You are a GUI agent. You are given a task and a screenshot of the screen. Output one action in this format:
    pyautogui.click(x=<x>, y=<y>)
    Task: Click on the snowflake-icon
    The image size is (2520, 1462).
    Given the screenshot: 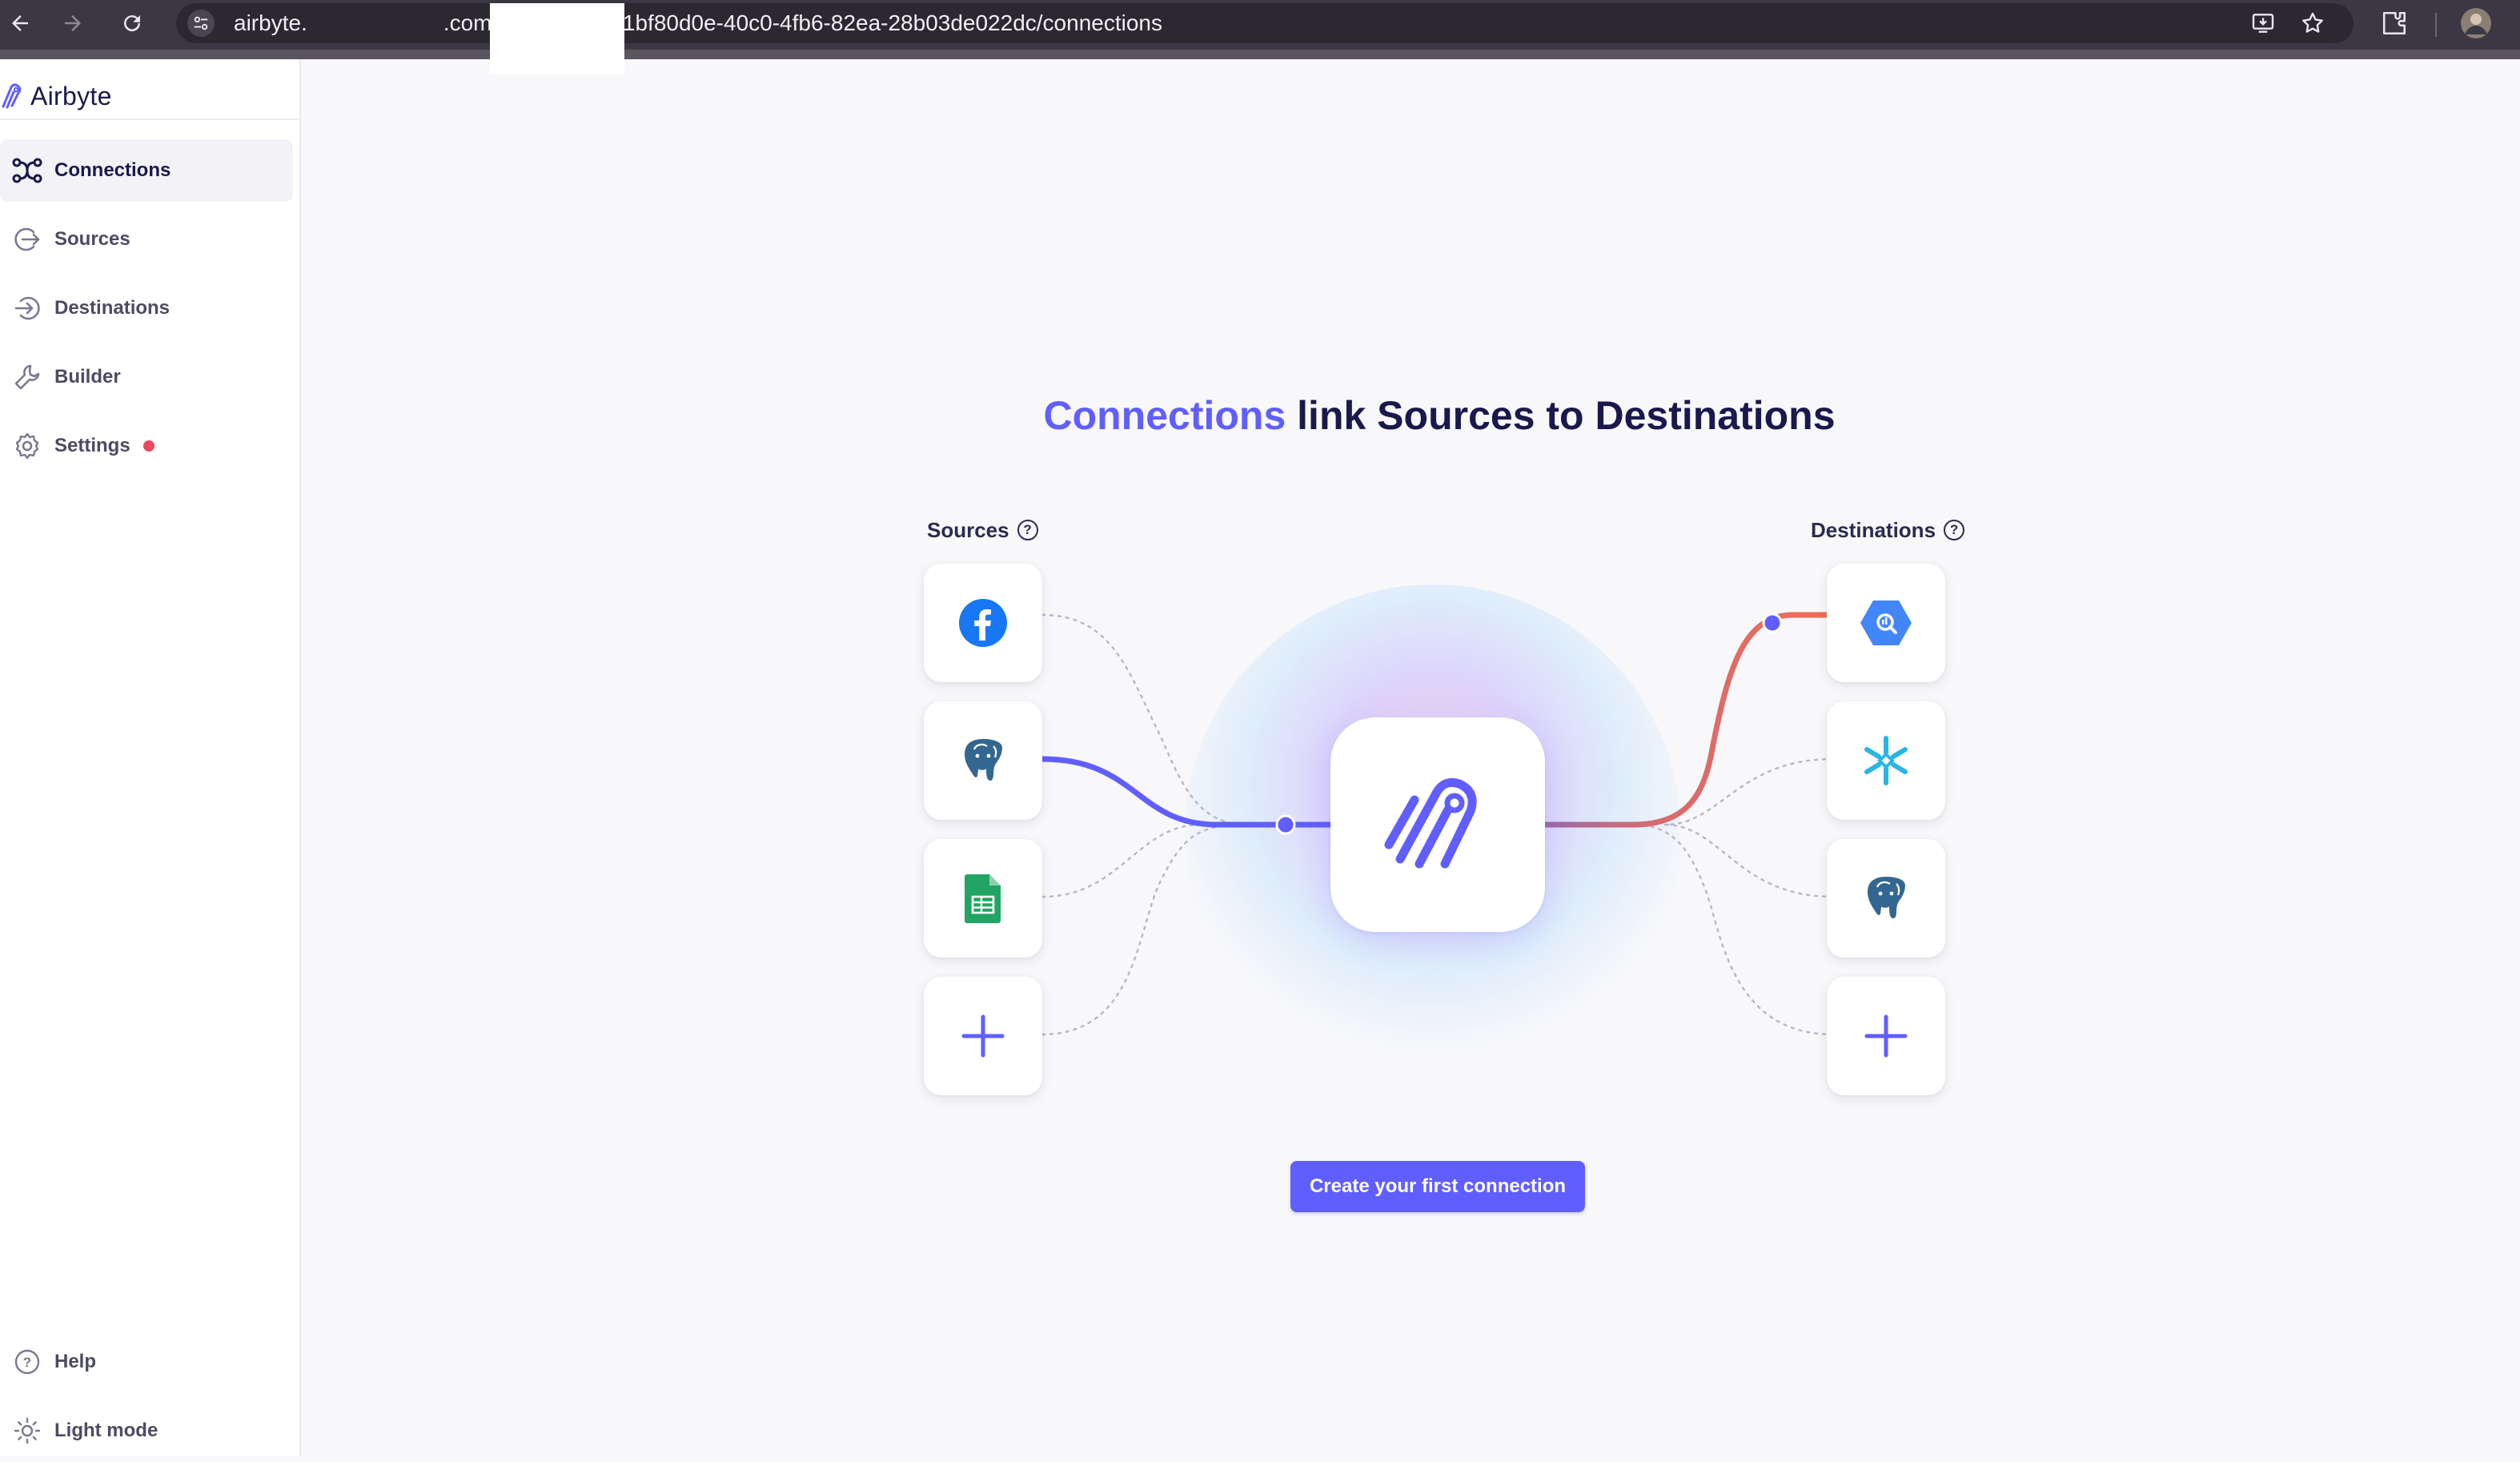 What is the action you would take?
    pyautogui.click(x=1886, y=760)
    